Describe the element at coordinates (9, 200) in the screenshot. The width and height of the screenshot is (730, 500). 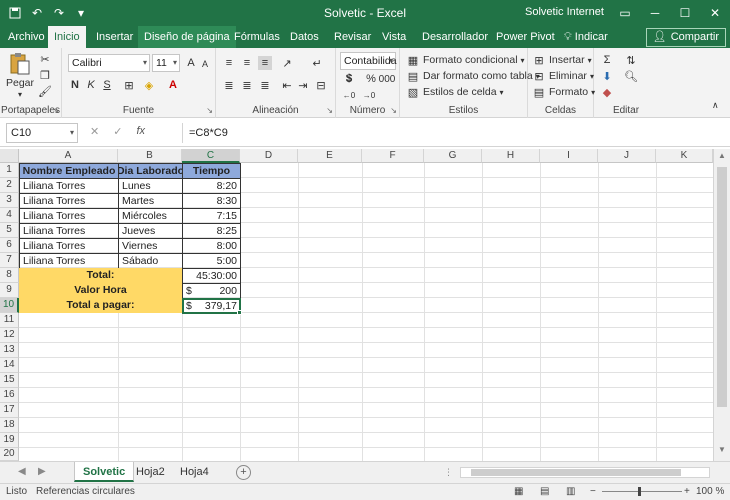
I see `row-header: 3` at that location.